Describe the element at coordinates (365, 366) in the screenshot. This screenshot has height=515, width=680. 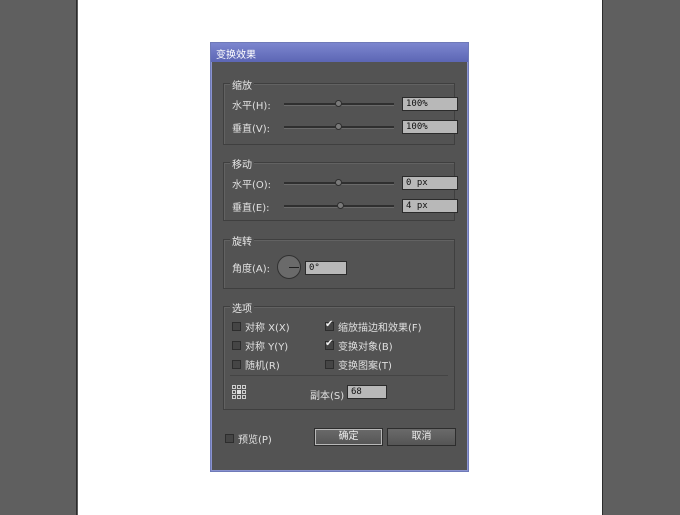
I see `transform-patterns-label: 变换图案(T)` at that location.